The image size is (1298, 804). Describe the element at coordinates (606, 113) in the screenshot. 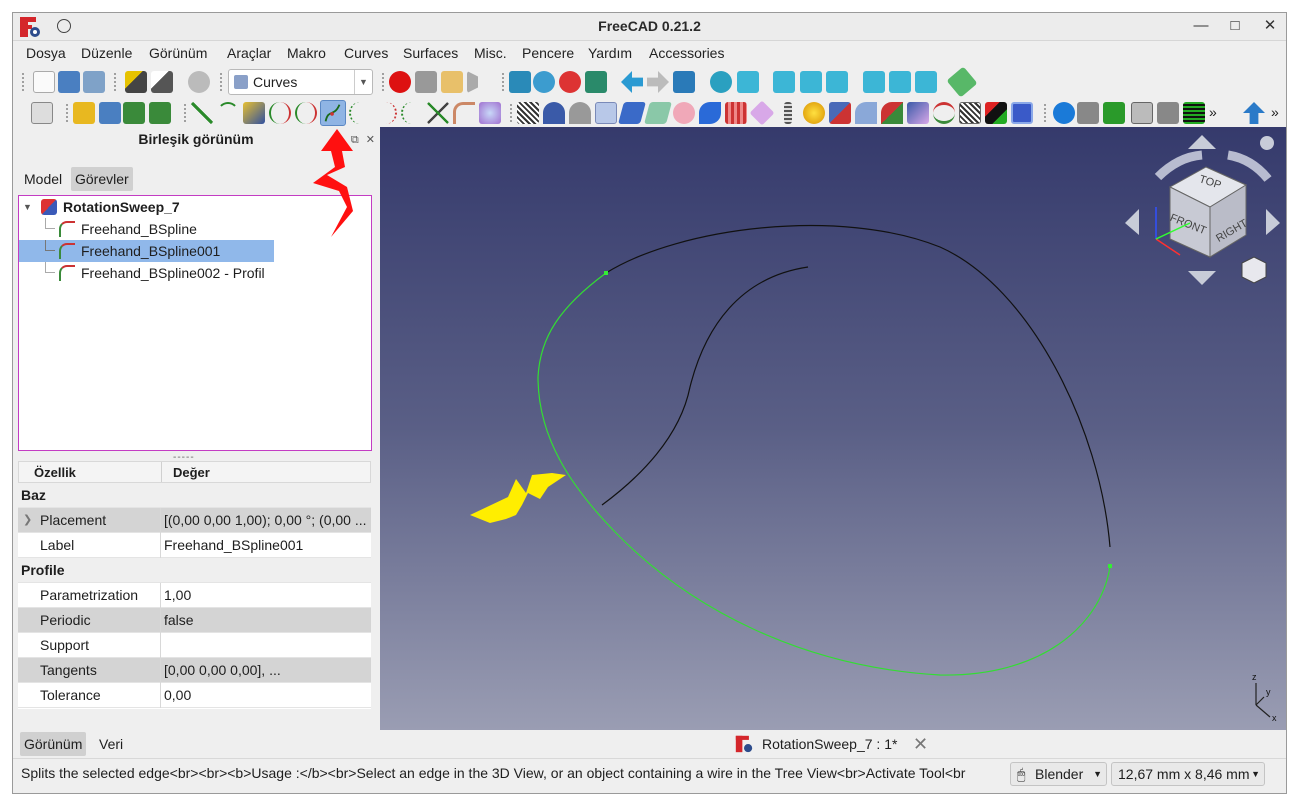

I see `pipe-shell-icon` at that location.